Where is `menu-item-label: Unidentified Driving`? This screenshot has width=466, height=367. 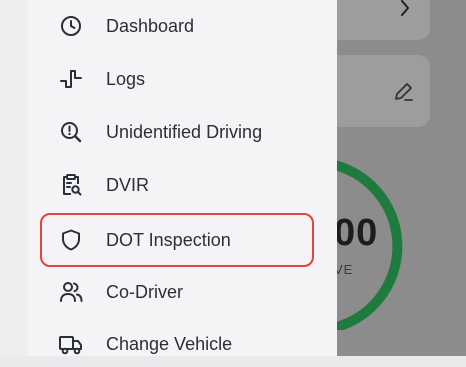 menu-item-label: Unidentified Driving is located at coordinates (184, 131).